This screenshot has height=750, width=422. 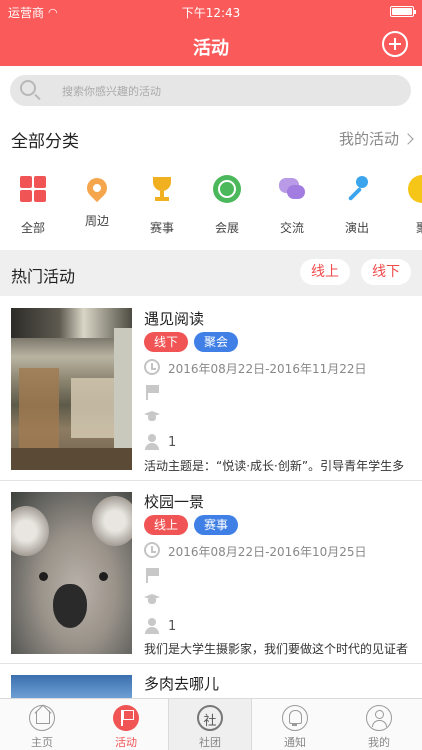 What do you see at coordinates (216, 342) in the screenshot?
I see `activity-tag: 聚会` at bounding box center [216, 342].